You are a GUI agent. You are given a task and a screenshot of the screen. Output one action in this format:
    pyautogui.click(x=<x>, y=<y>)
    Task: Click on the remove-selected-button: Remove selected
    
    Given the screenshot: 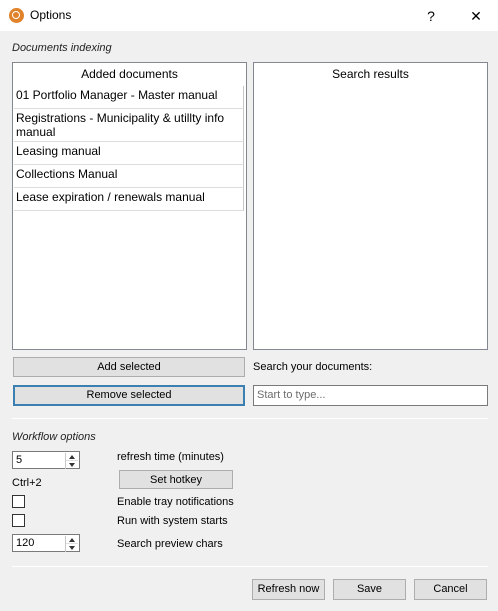 What is the action you would take?
    pyautogui.click(x=129, y=395)
    